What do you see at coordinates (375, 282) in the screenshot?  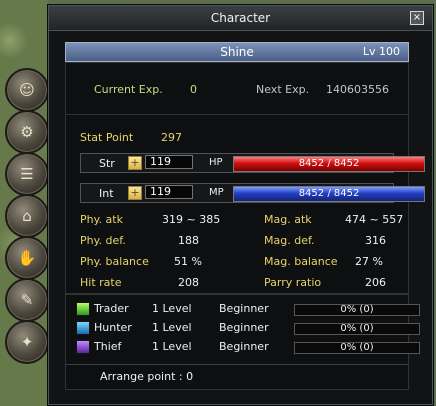 I see `parry-ratio-value: 206` at bounding box center [375, 282].